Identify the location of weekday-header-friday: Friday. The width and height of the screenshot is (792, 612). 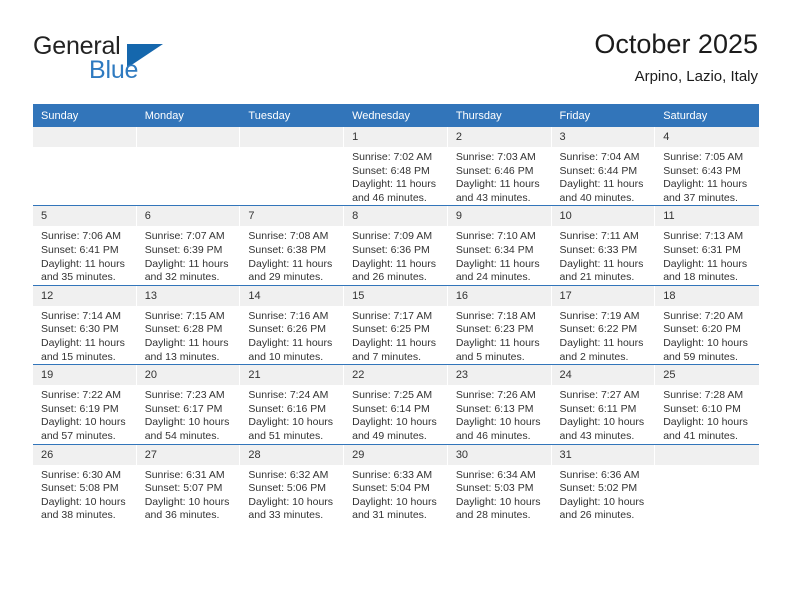
(603, 115).